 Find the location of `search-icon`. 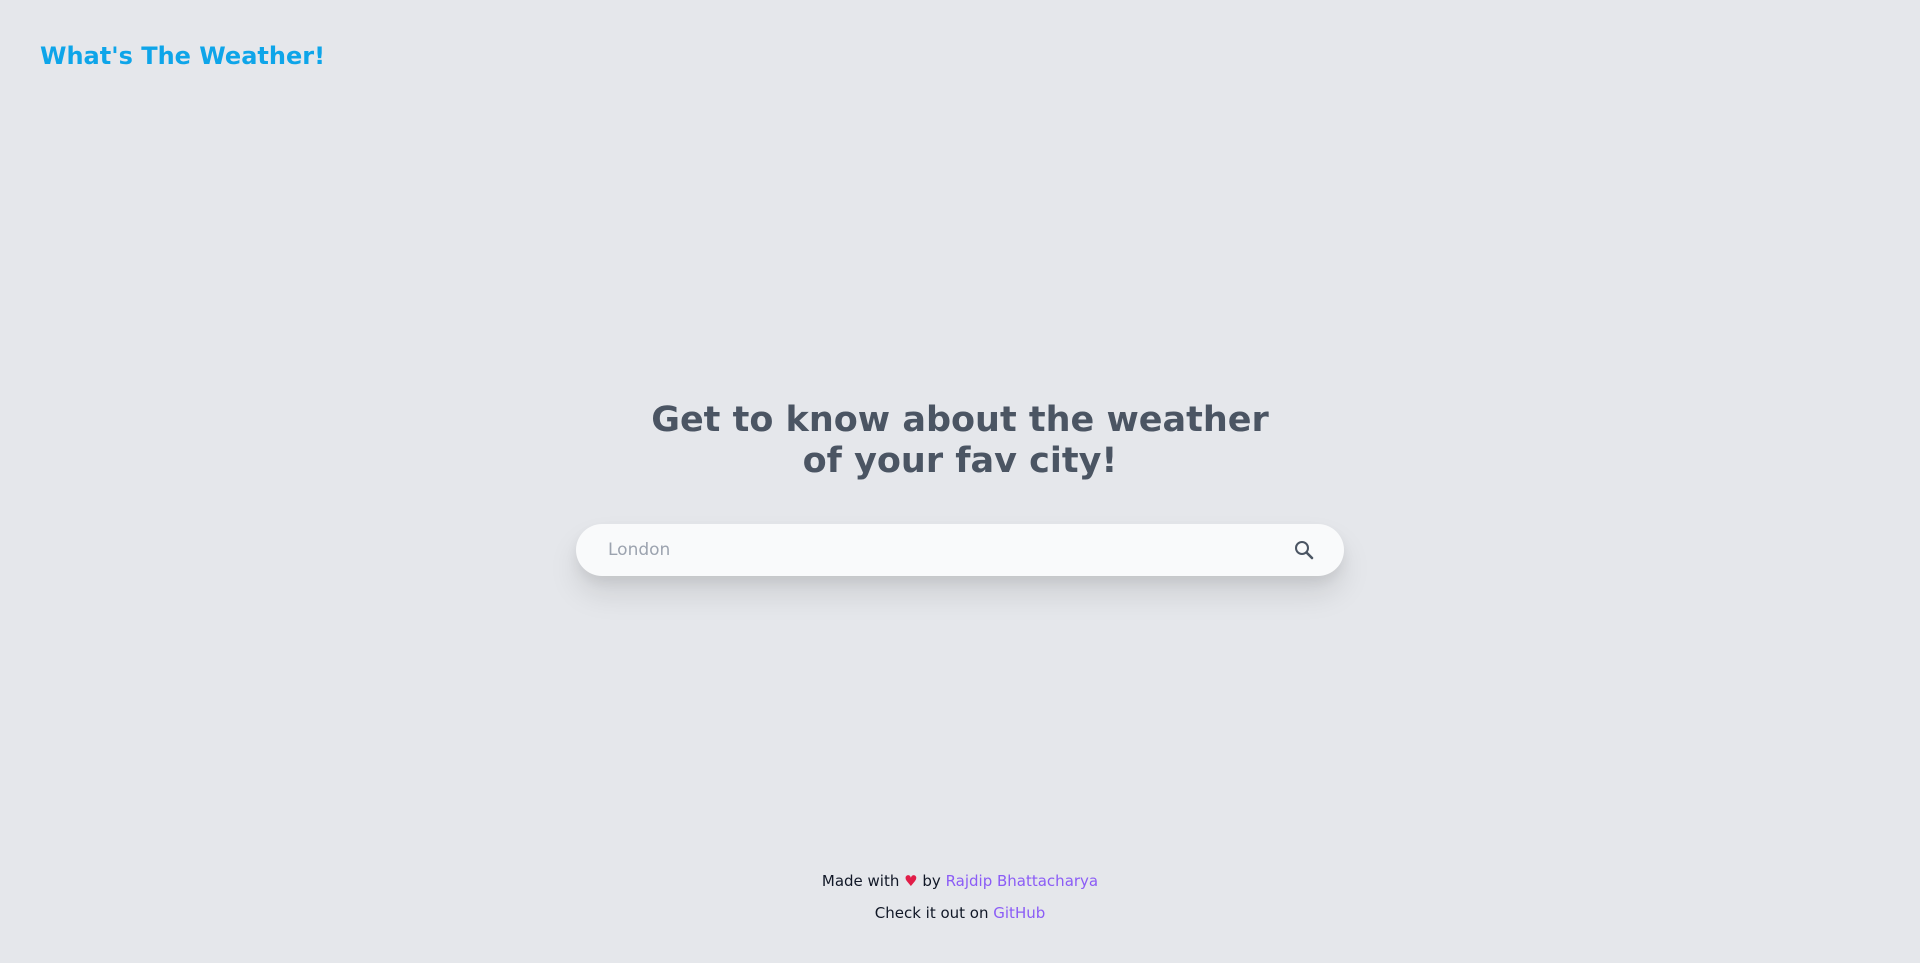

search-icon is located at coordinates (1304, 550).